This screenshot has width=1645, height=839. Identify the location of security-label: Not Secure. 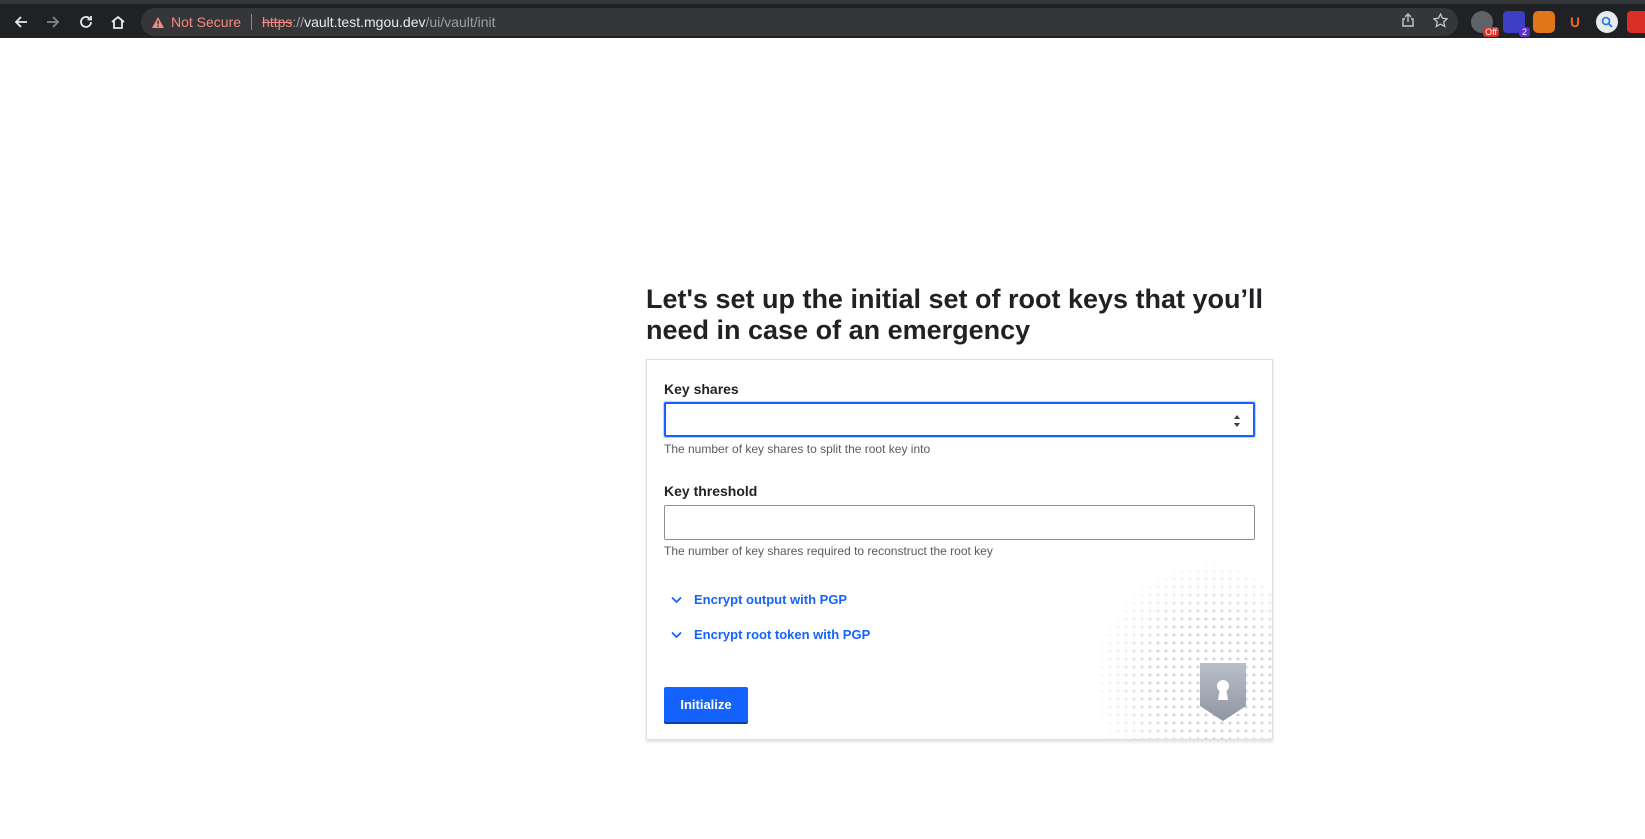
(206, 22).